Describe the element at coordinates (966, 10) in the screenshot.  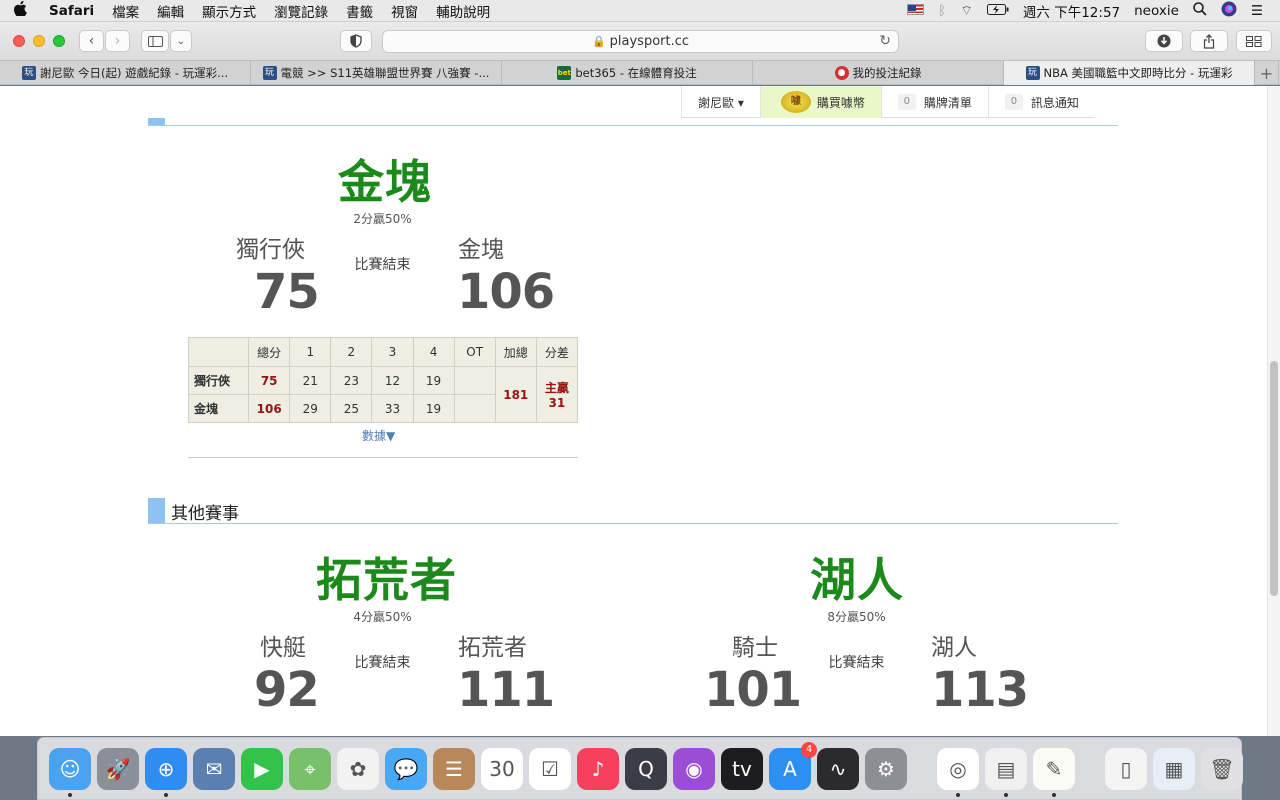
I see `wifi-icon: ⌔` at that location.